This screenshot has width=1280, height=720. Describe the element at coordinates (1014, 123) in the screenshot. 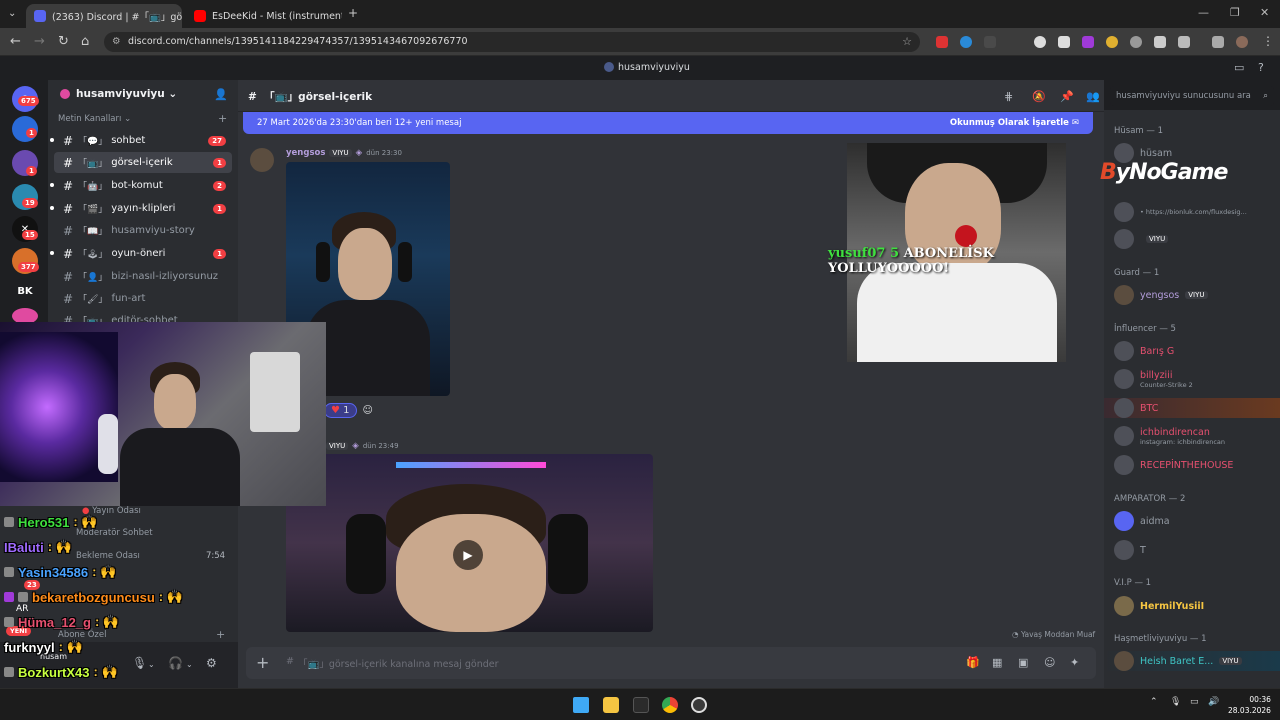

I see `mark-as-read-button: Okunmuş Olarak İşaretle ✉` at that location.